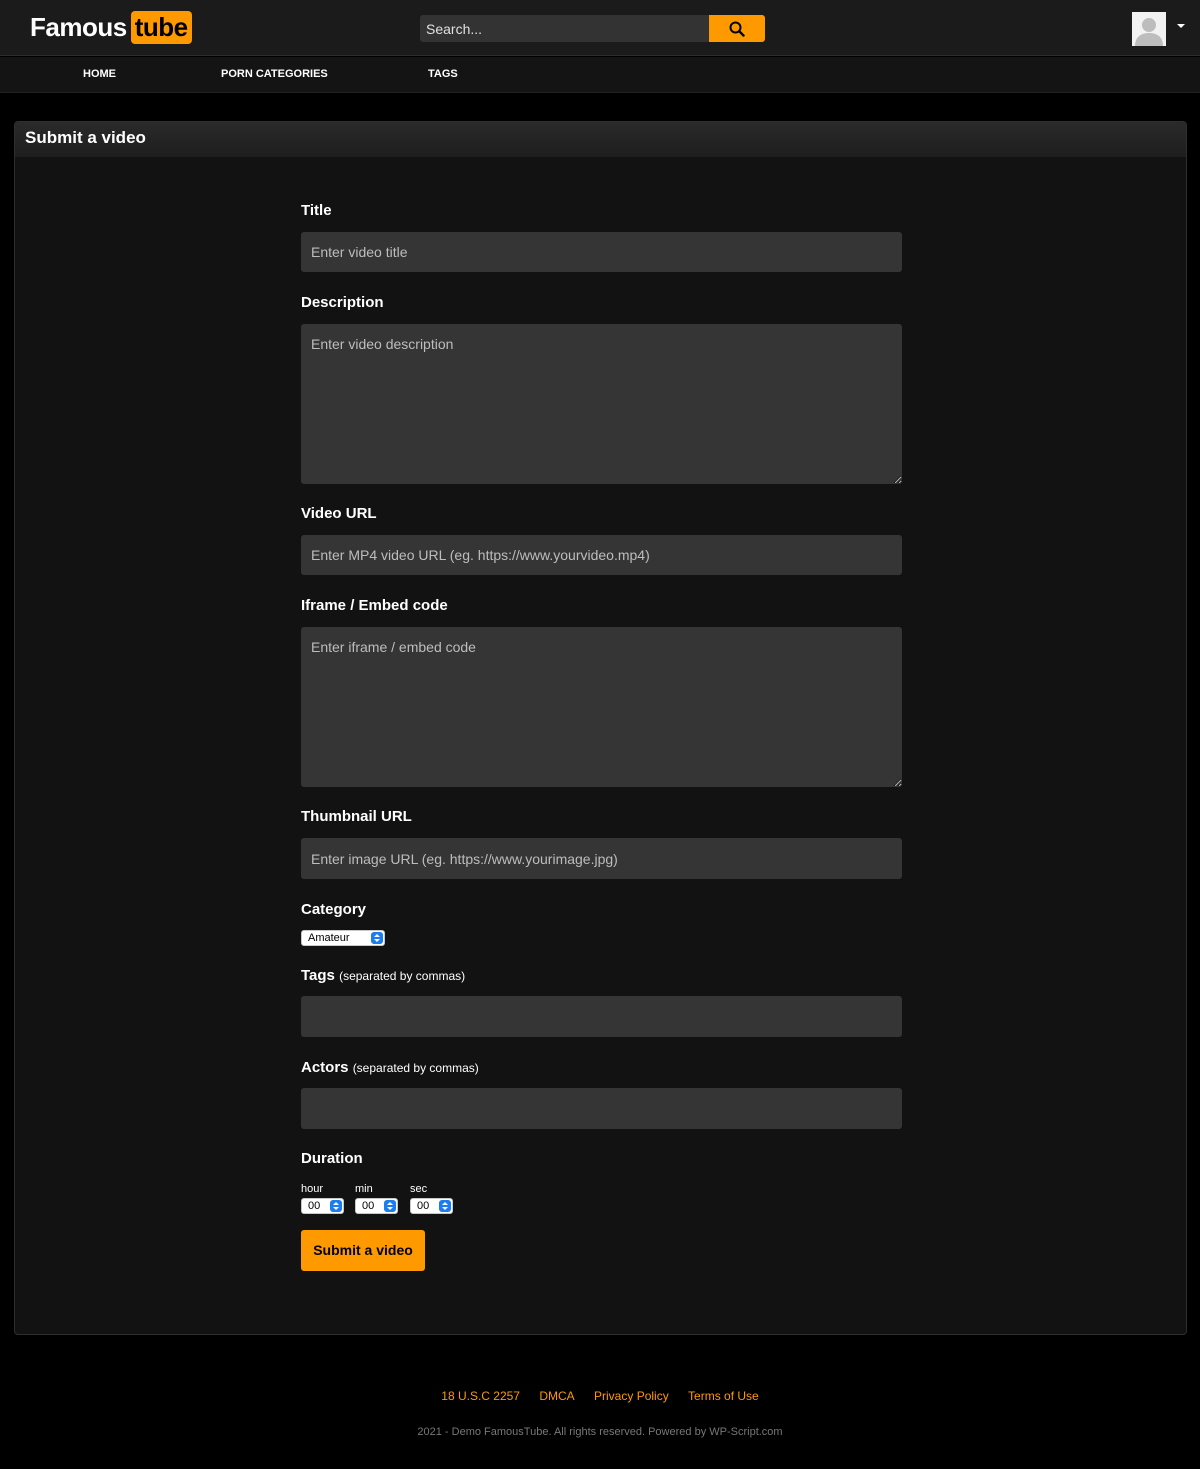  What do you see at coordinates (600, 139) in the screenshot?
I see `panel-header: Submit a video` at bounding box center [600, 139].